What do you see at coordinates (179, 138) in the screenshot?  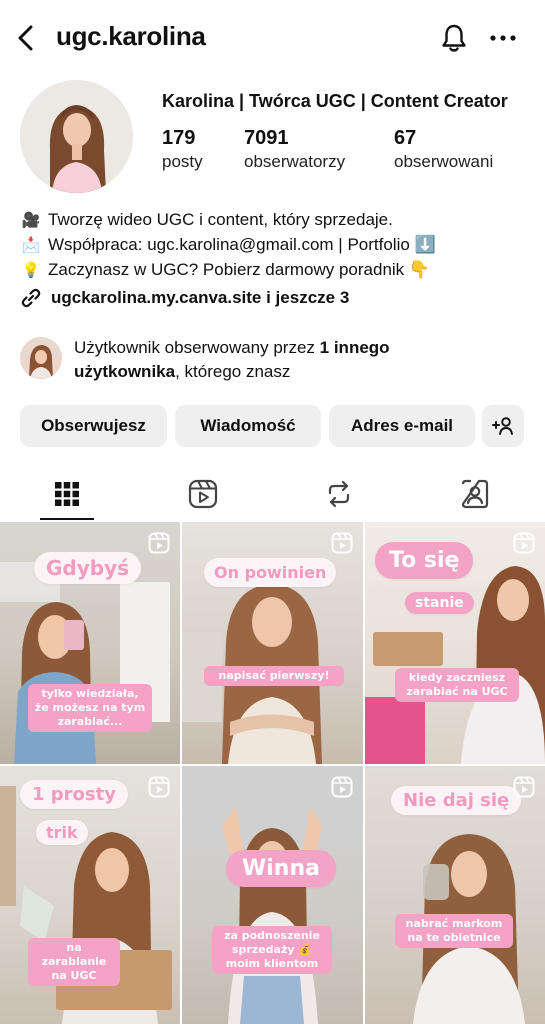 I see `stat-value: 179` at bounding box center [179, 138].